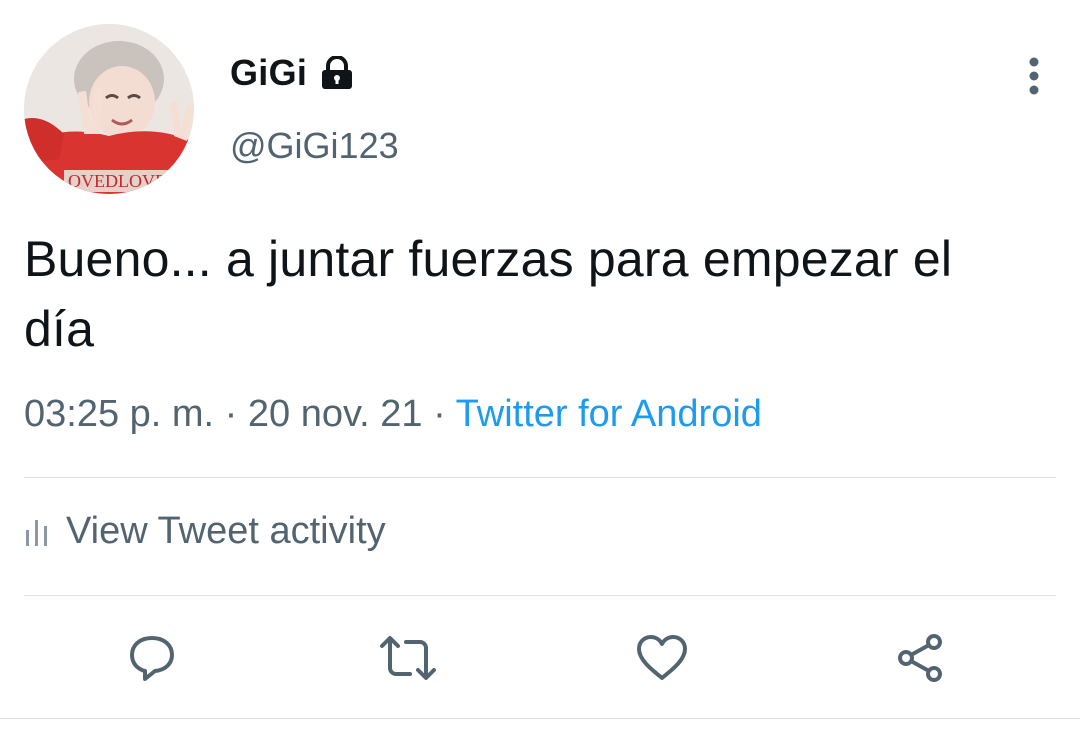 The width and height of the screenshot is (1080, 734). I want to click on heart-icon, so click(662, 657).